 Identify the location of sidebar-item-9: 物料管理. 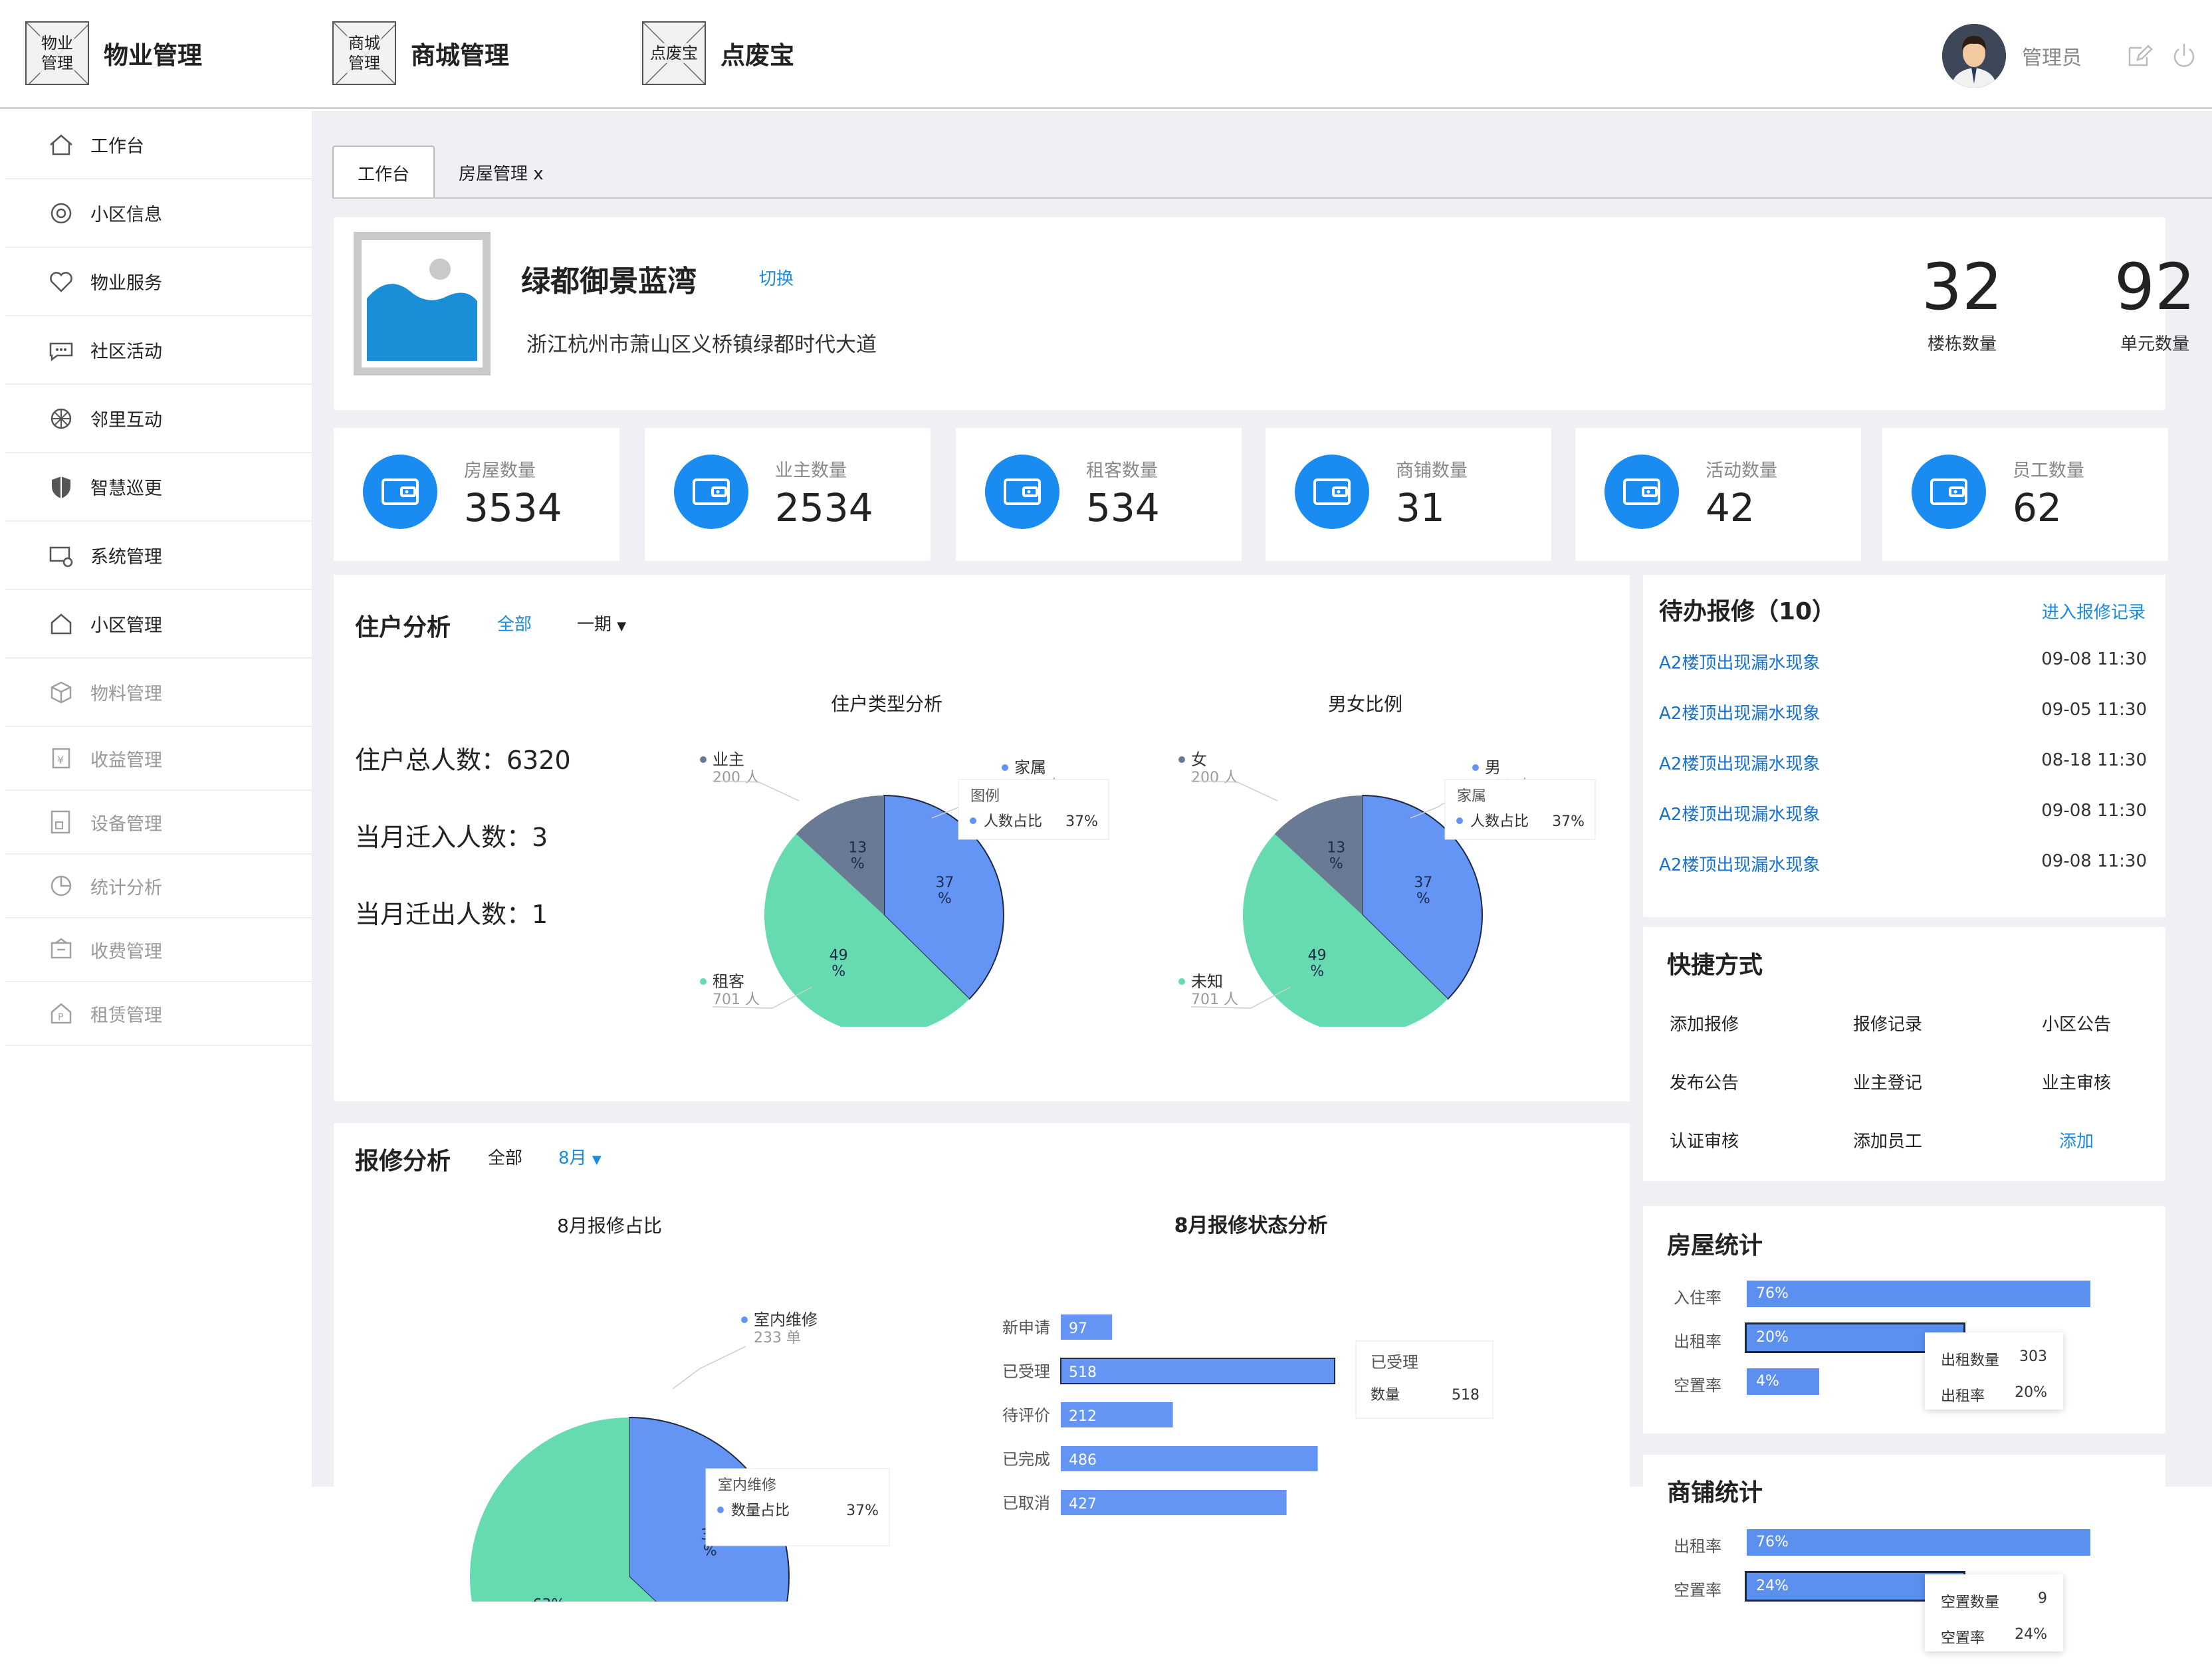
(158, 693).